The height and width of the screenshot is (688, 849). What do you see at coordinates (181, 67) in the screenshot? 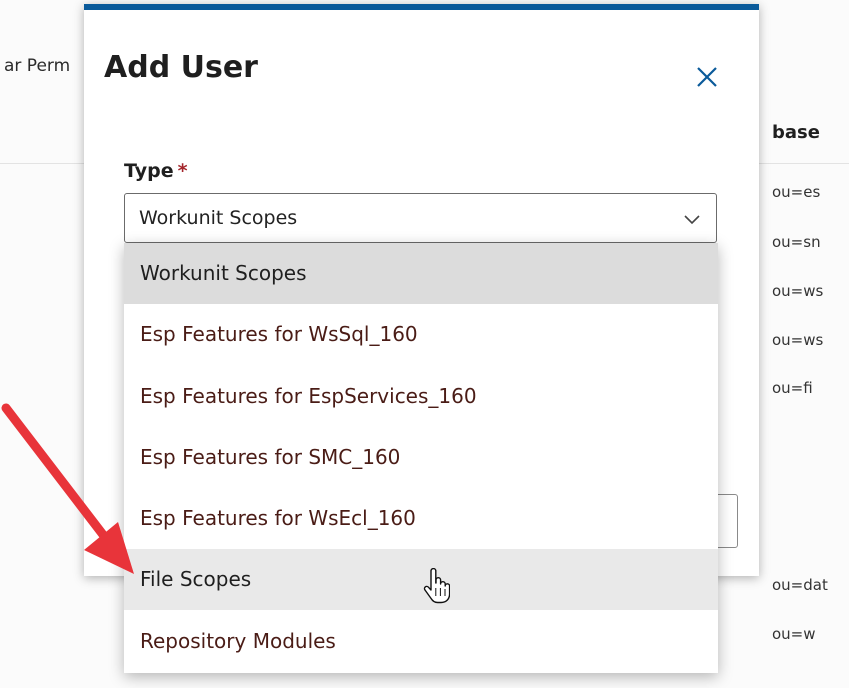
I see `dialog-title: Add User` at bounding box center [181, 67].